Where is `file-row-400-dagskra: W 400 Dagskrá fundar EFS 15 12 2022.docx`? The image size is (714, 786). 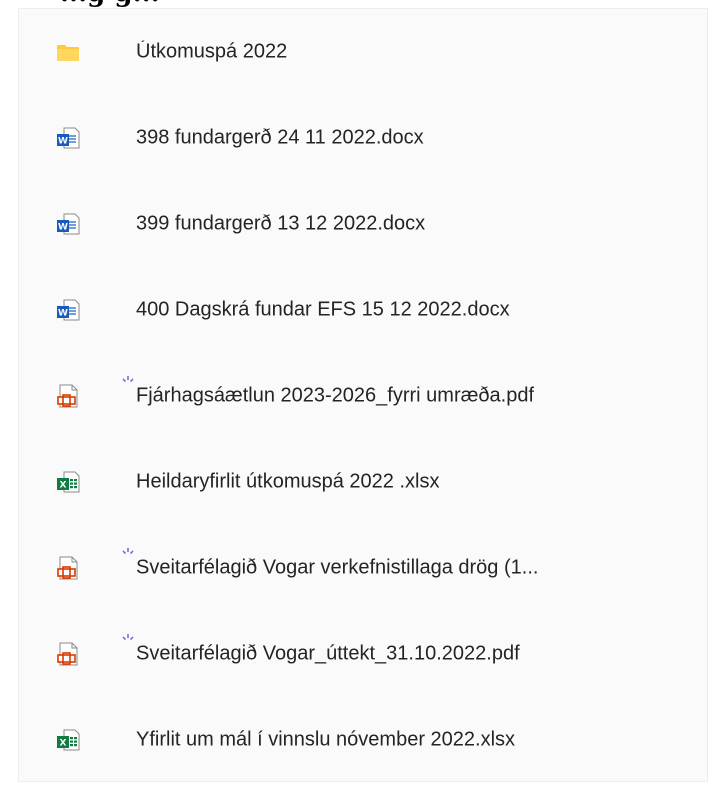
file-row-400-dagskra: W 400 Dagskrá fundar EFS 15 12 2022.docx is located at coordinates (363, 310).